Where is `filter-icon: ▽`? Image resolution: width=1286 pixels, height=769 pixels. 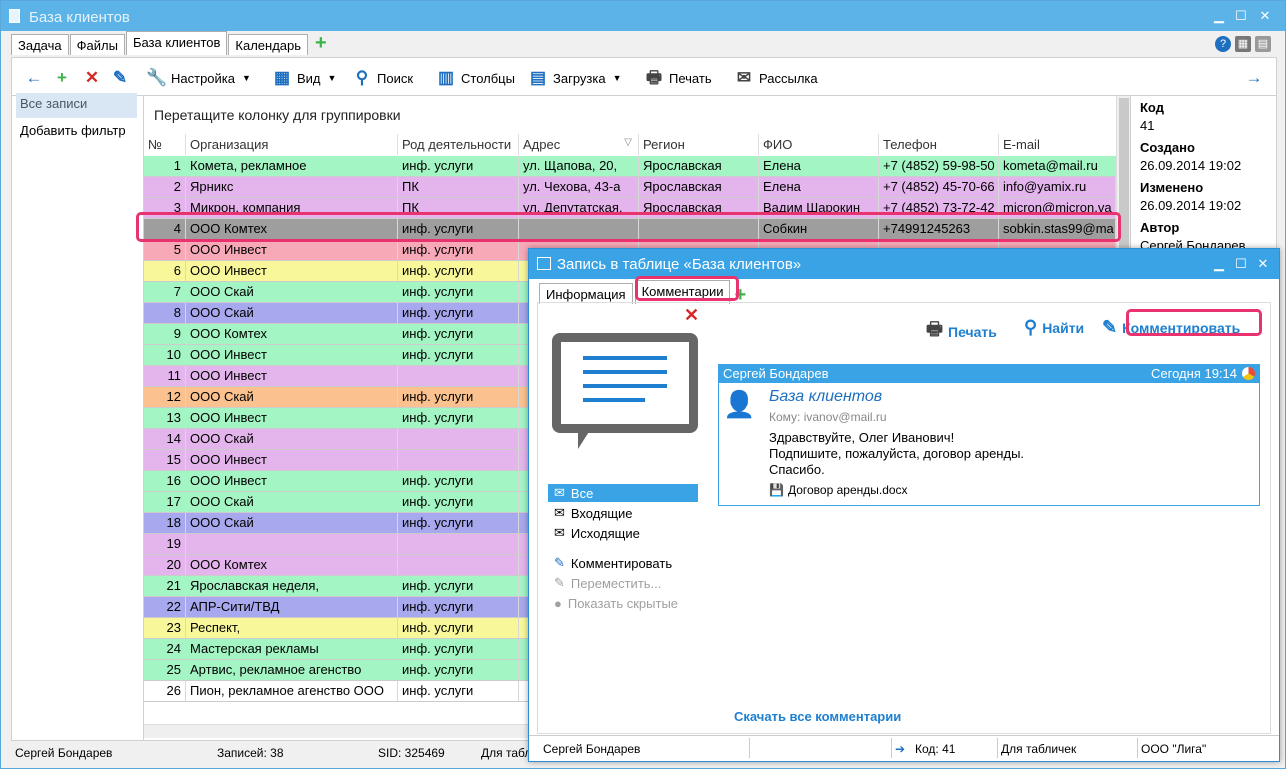 filter-icon: ▽ is located at coordinates (628, 142).